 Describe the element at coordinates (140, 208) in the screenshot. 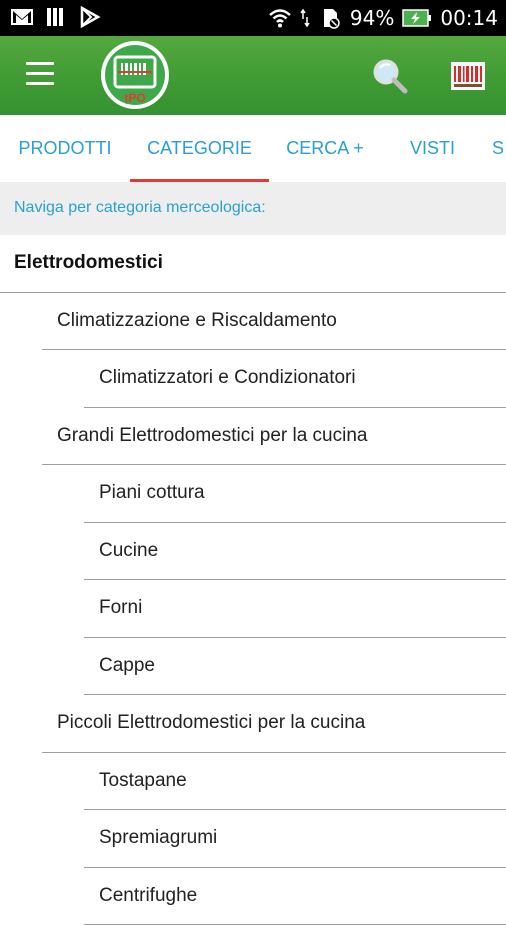

I see `section-header-text: Naviga per categoria merceologica:` at that location.